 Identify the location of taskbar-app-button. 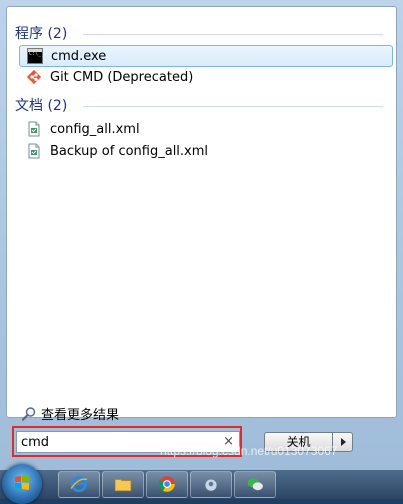
(211, 484).